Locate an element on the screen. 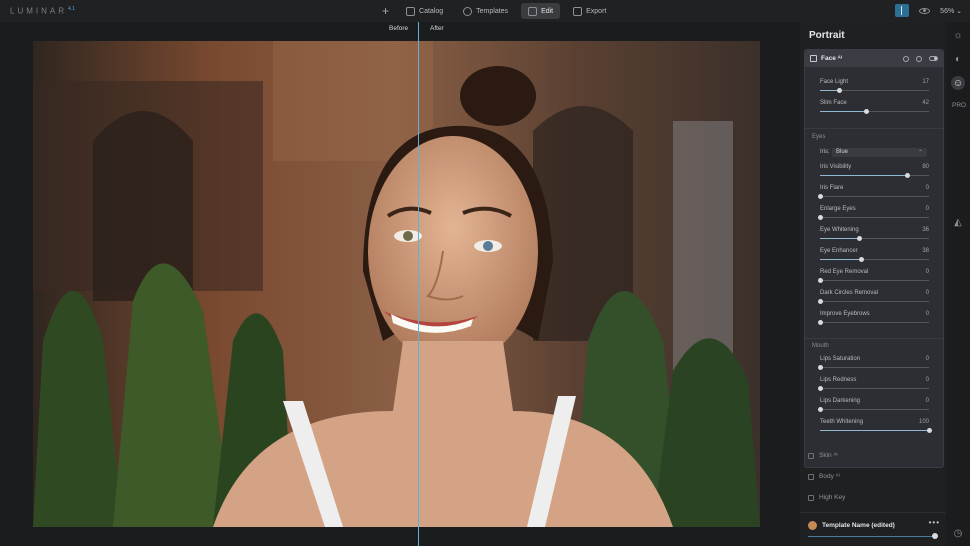  pro-label: PRO is located at coordinates (959, 105).